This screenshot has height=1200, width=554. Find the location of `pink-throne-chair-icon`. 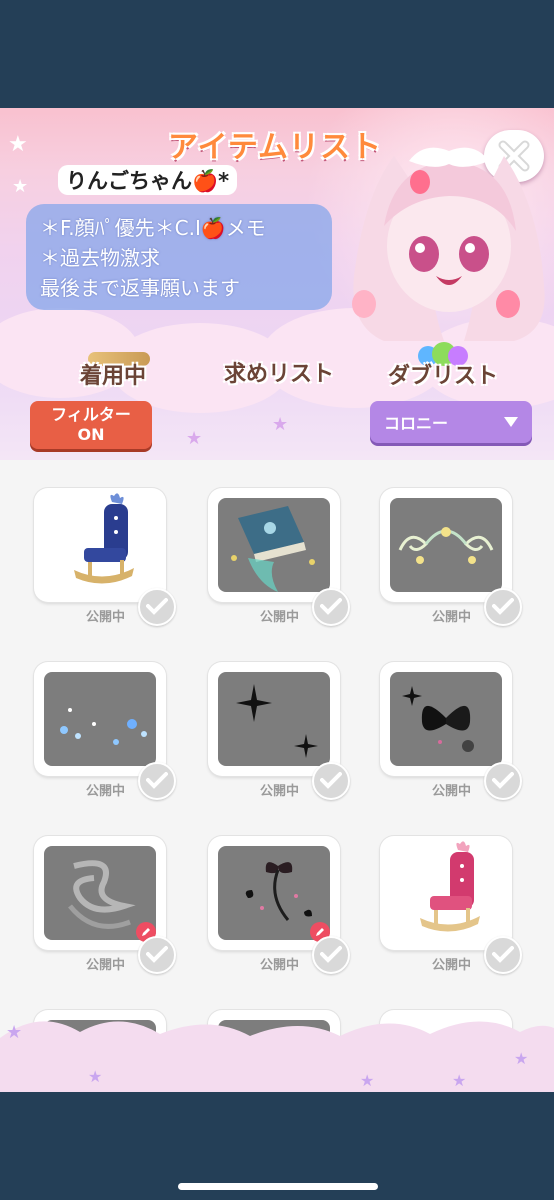

pink-throne-chair-icon is located at coordinates (450, 886).